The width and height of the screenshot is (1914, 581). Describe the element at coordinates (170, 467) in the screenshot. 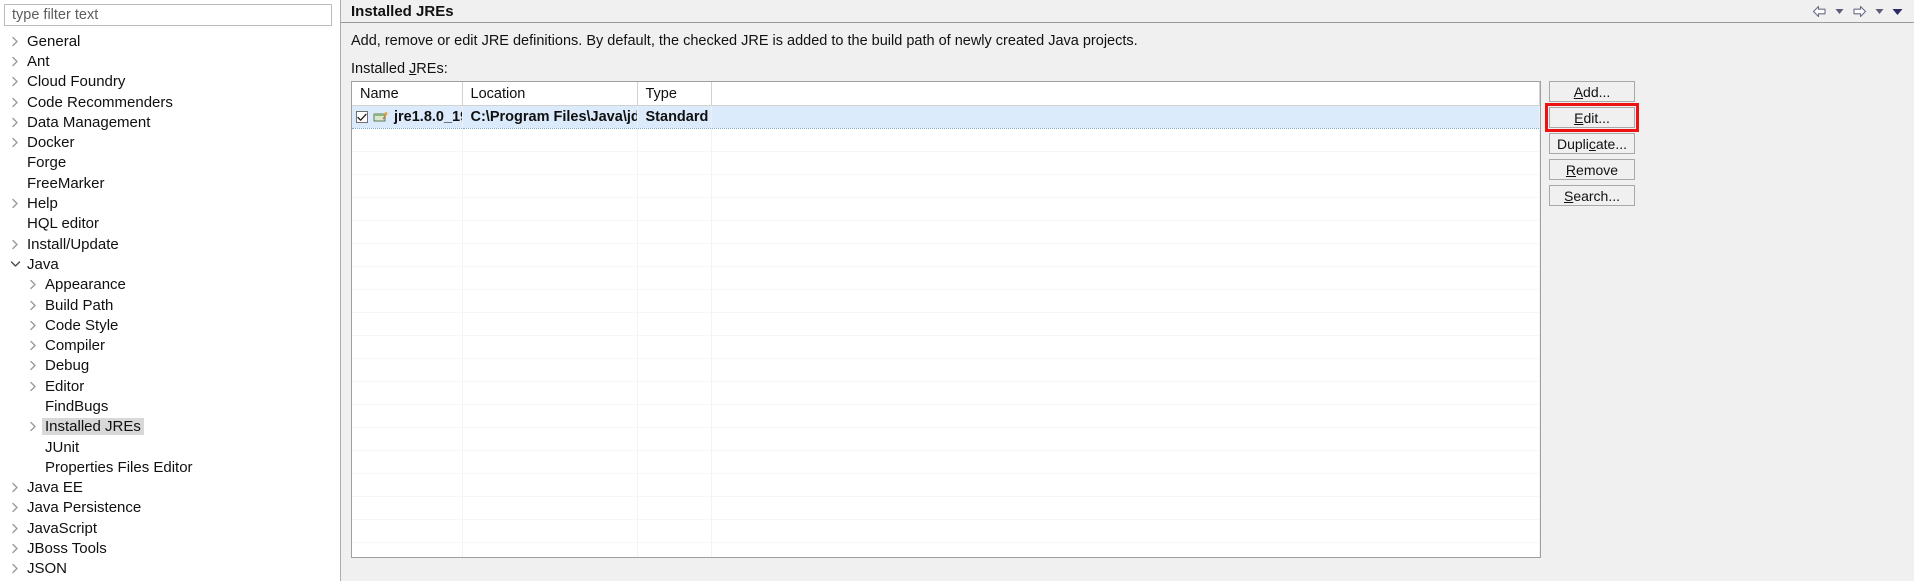

I see `sidebar-item-properties-files-editor: Properties Files Editor` at that location.